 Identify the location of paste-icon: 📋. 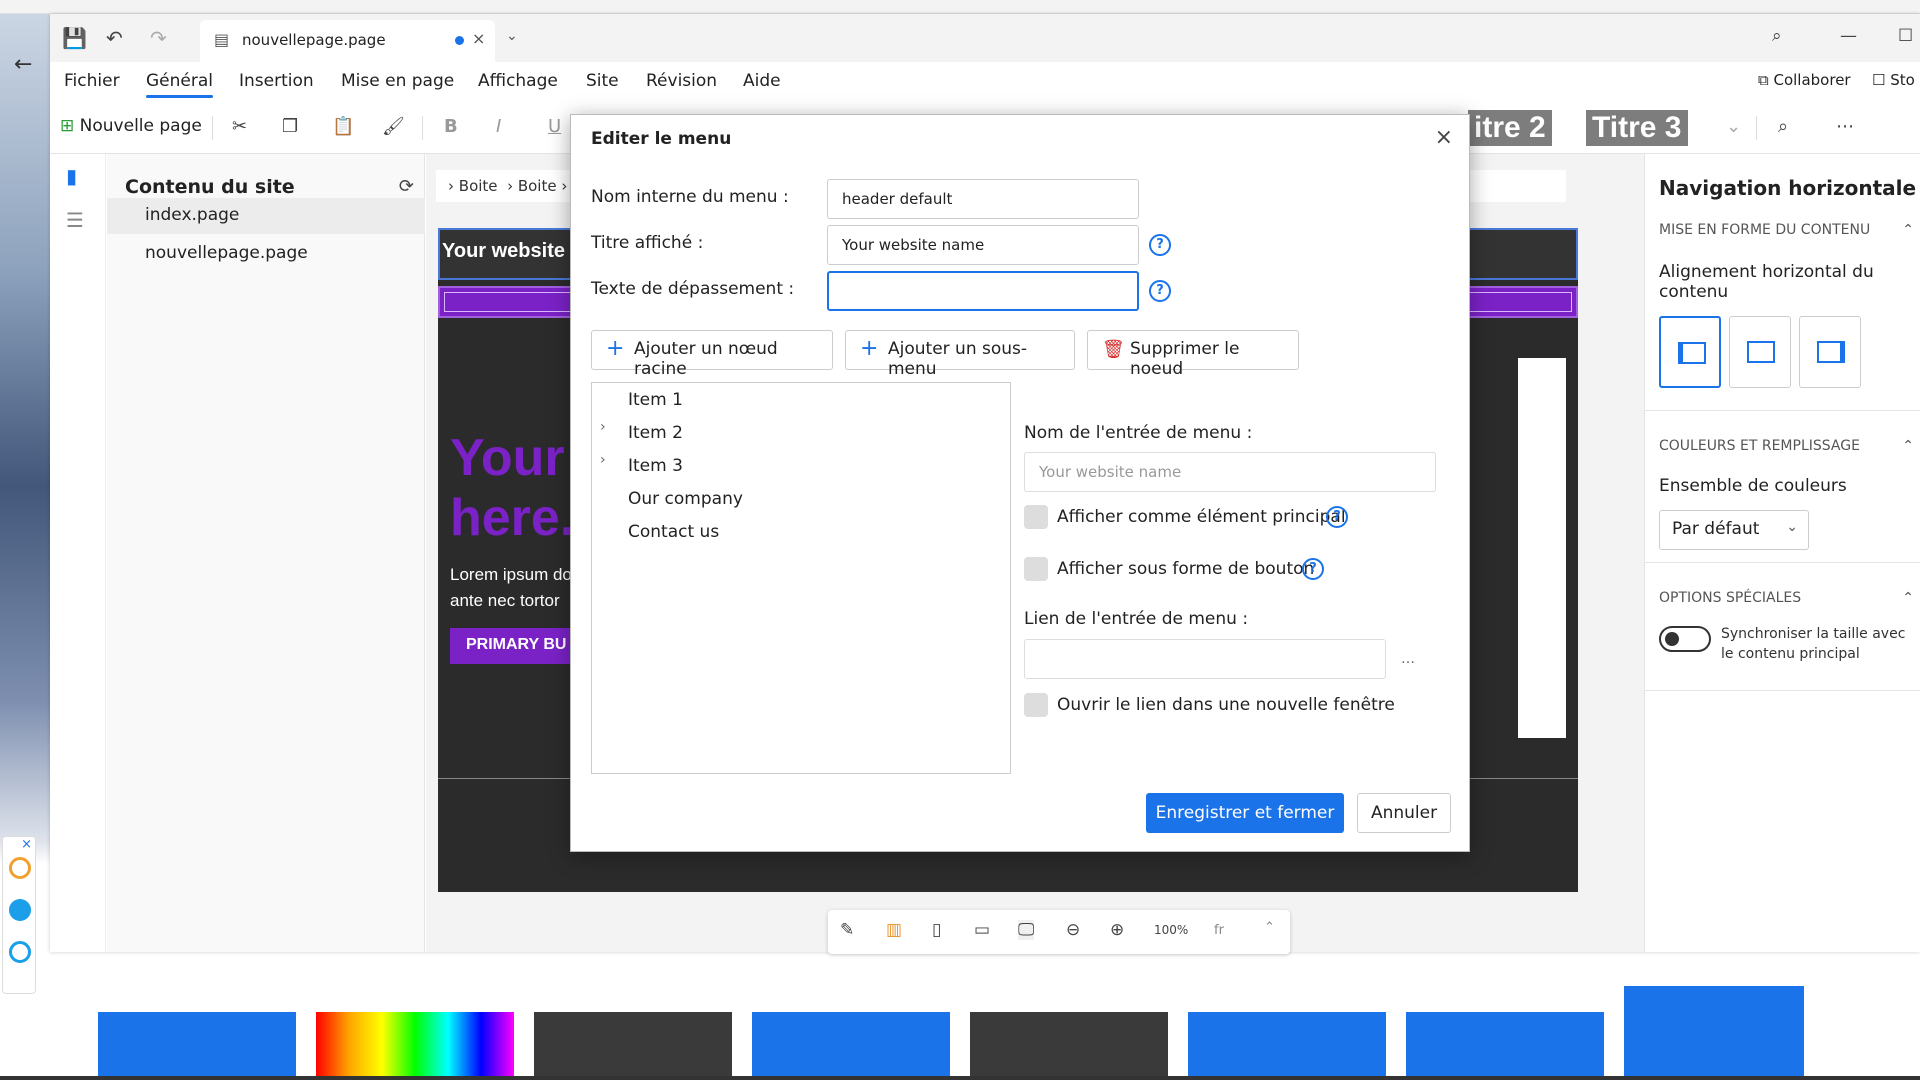
(343, 126).